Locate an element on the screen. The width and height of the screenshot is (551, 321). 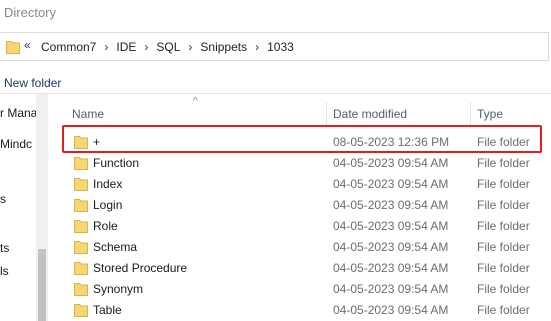
column-header-type: Type is located at coordinates (511, 112).